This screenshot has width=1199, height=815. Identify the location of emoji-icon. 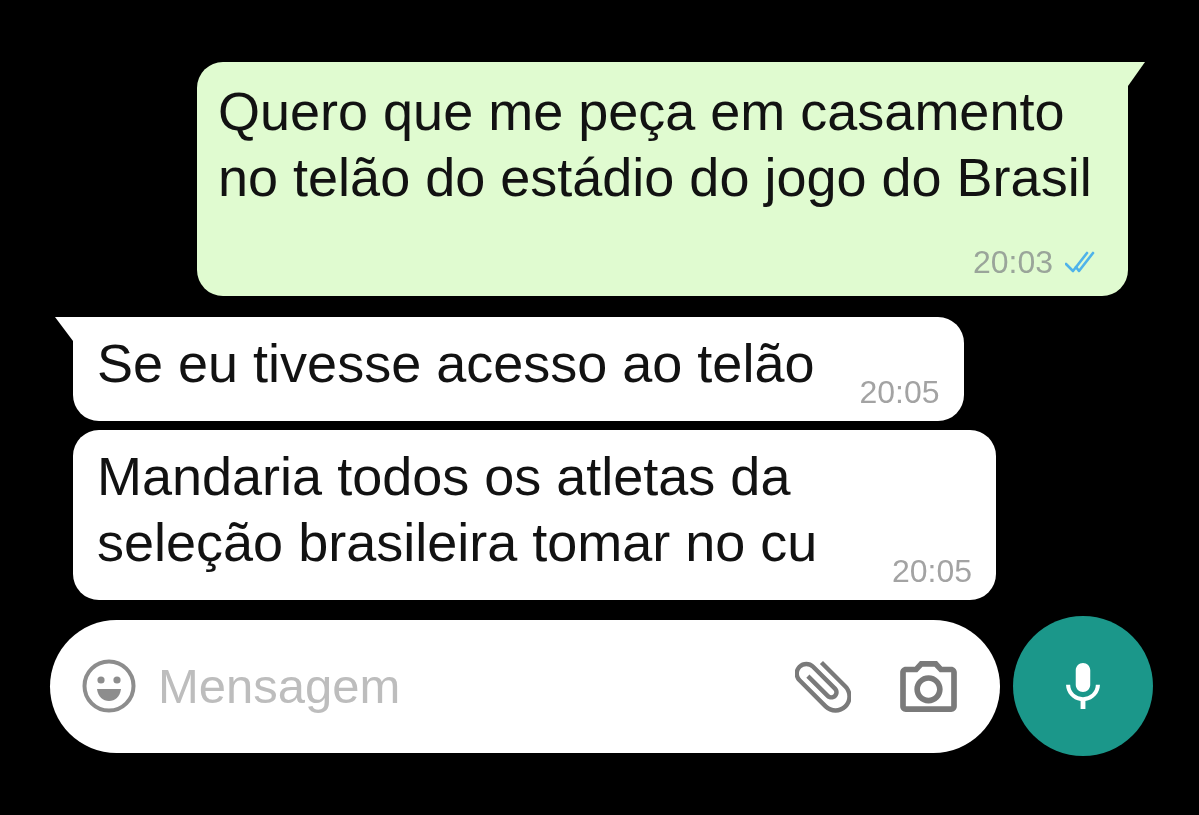
(109, 686).